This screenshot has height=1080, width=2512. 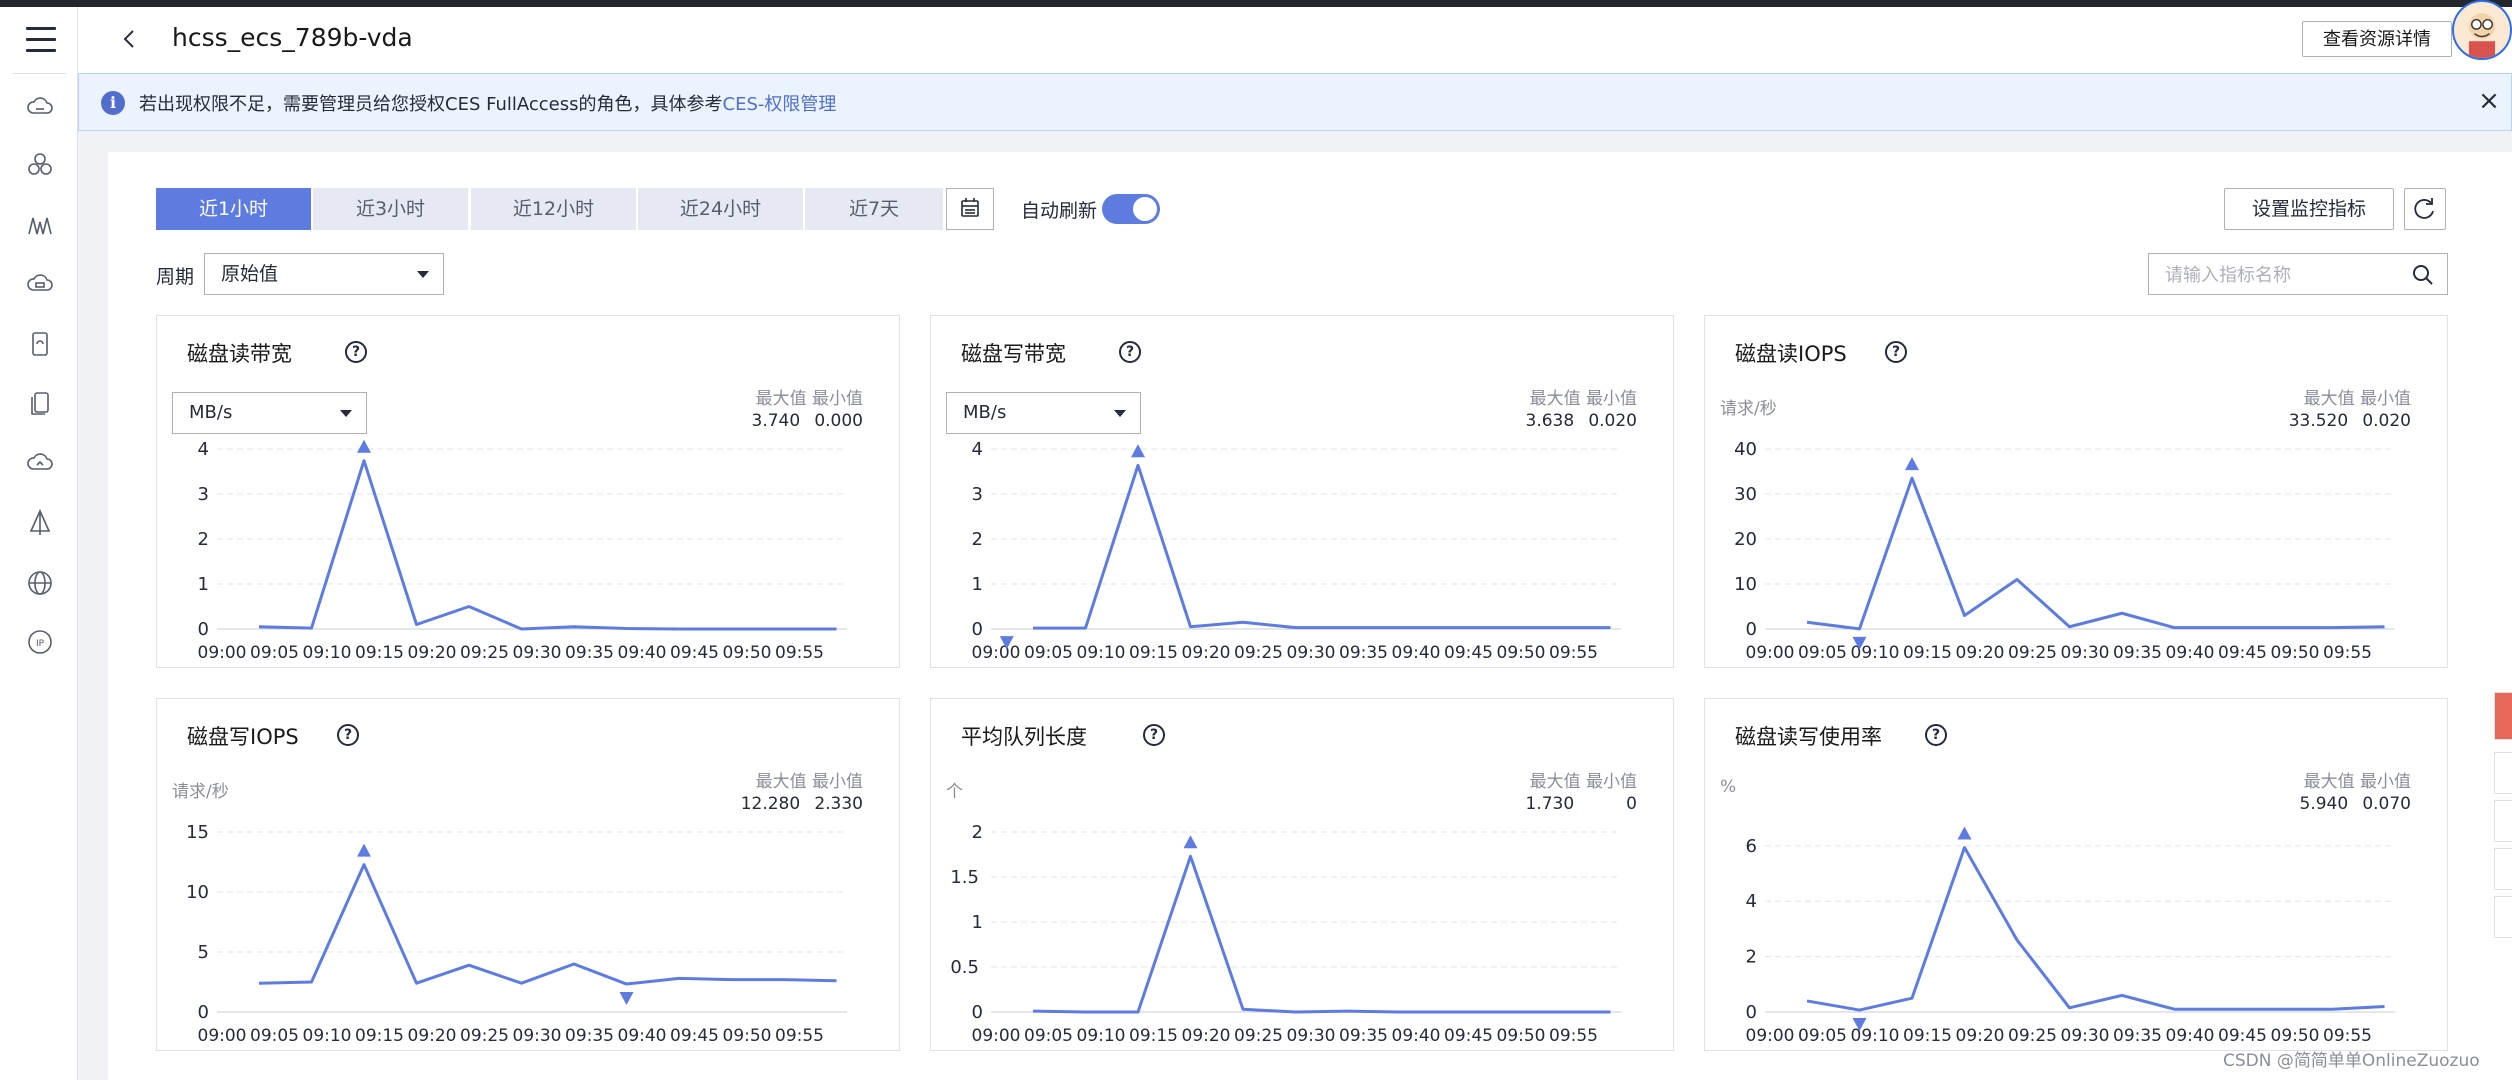 What do you see at coordinates (130, 39) in the screenshot?
I see `back-arrow-icon` at bounding box center [130, 39].